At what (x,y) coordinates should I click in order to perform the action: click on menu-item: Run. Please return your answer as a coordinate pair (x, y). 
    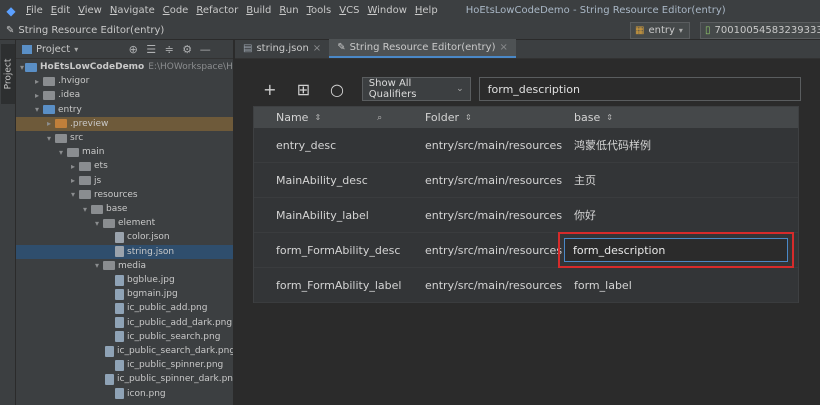
    Looking at the image, I should click on (288, 10).